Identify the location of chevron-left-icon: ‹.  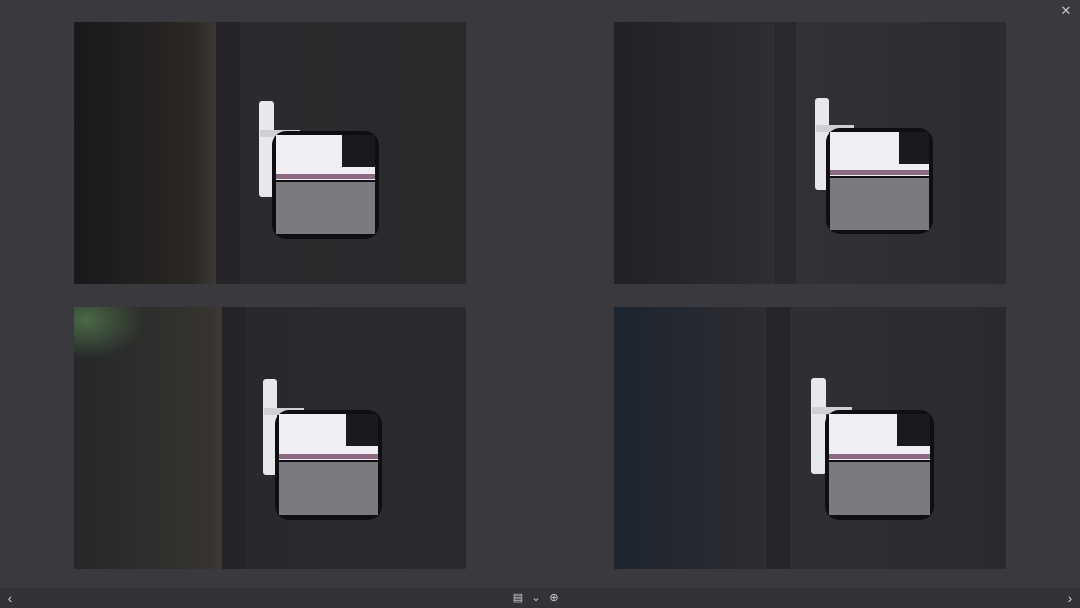
(10, 598).